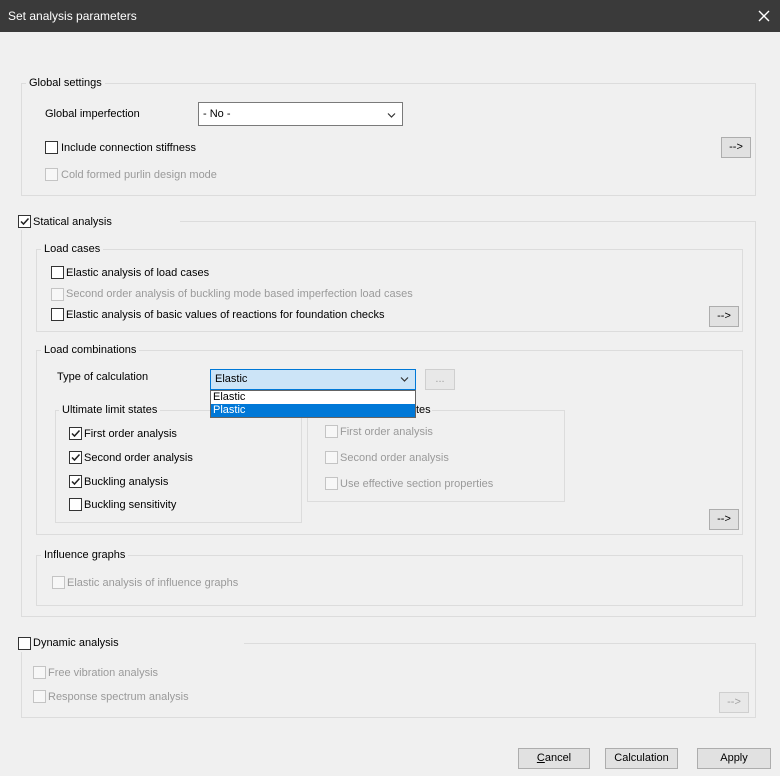  I want to click on serviceability-limit-states-title: tes, so click(423, 410).